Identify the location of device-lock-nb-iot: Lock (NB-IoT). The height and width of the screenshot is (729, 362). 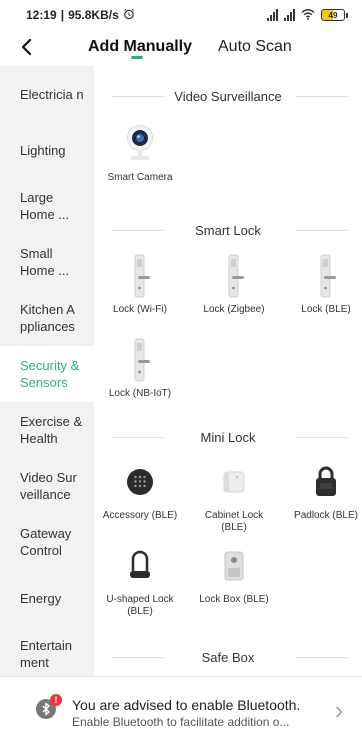
(140, 368).